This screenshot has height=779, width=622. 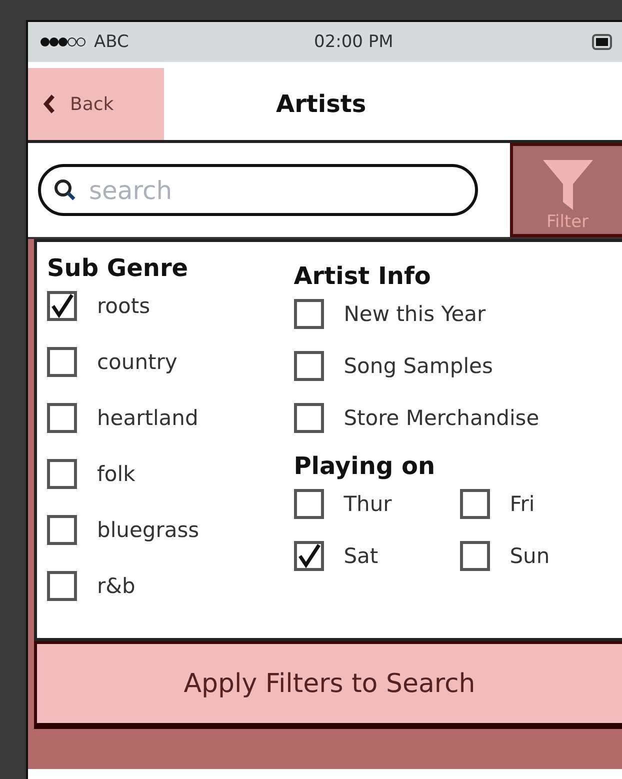 What do you see at coordinates (368, 504) in the screenshot?
I see `option-label: Thur` at bounding box center [368, 504].